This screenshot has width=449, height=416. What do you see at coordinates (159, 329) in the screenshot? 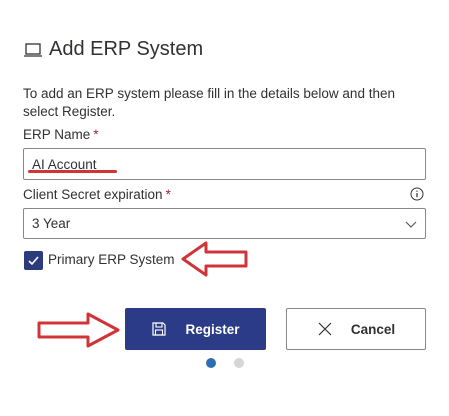
I see `save-icon` at bounding box center [159, 329].